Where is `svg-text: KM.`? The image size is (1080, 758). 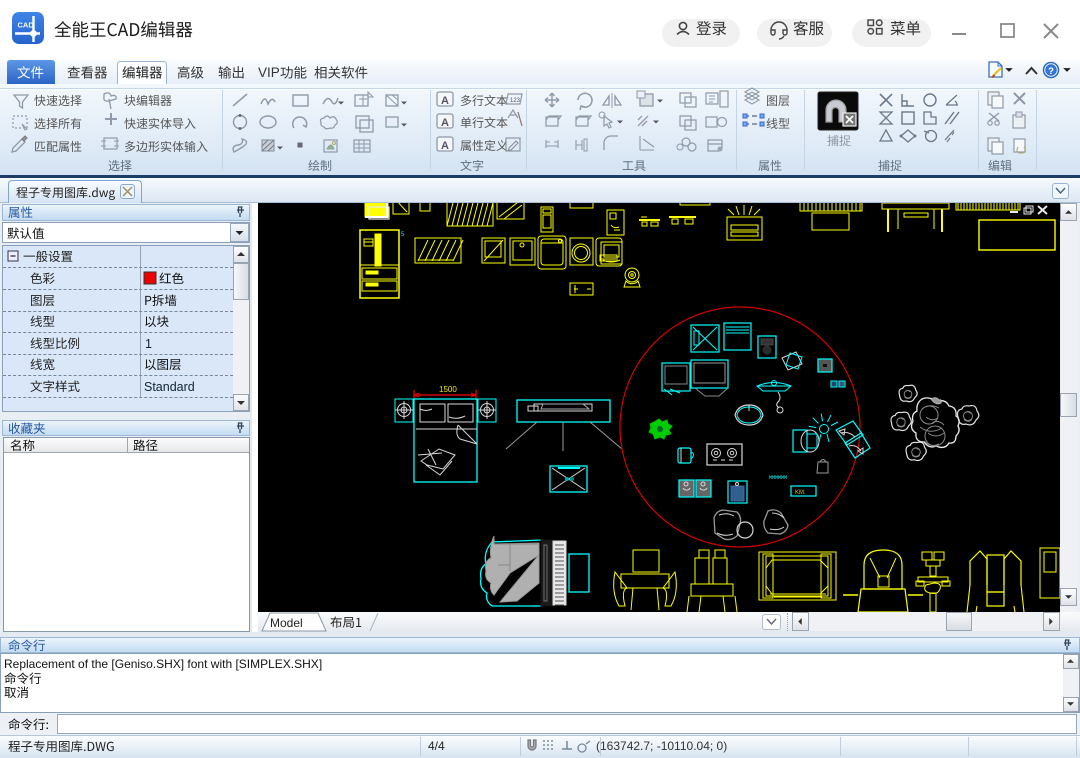
svg-text: KM. is located at coordinates (800, 493).